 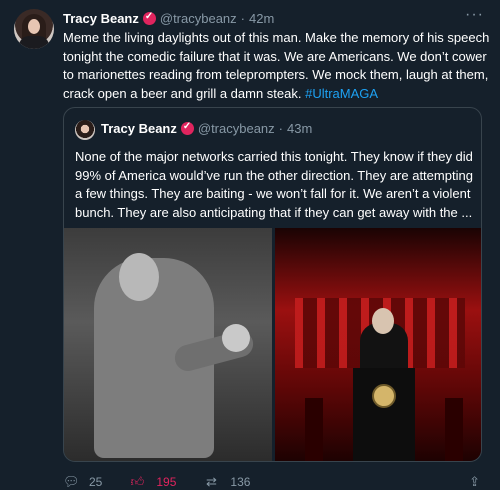 What do you see at coordinates (139, 128) in the screenshot?
I see `quote-author-name: Tracy Beanz` at bounding box center [139, 128].